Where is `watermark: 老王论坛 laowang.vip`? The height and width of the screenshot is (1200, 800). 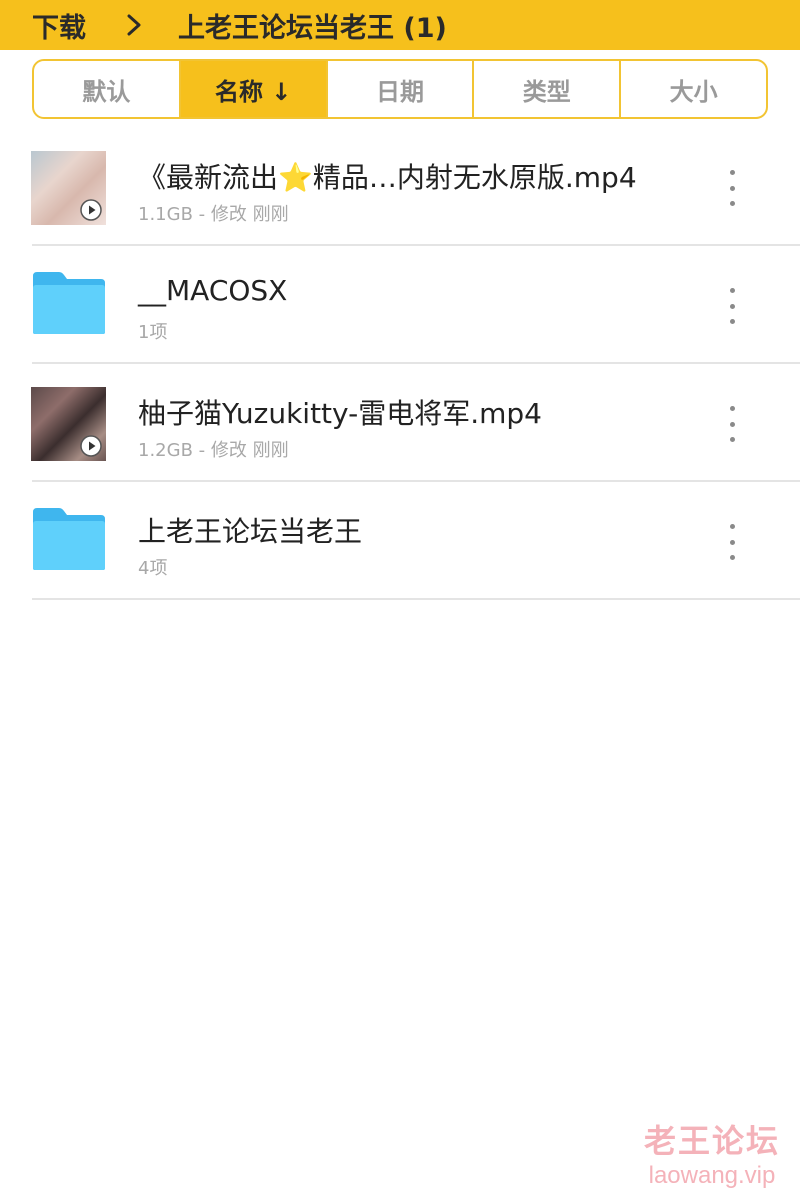
watermark: 老王论坛 laowang.vip is located at coordinates (712, 1153).